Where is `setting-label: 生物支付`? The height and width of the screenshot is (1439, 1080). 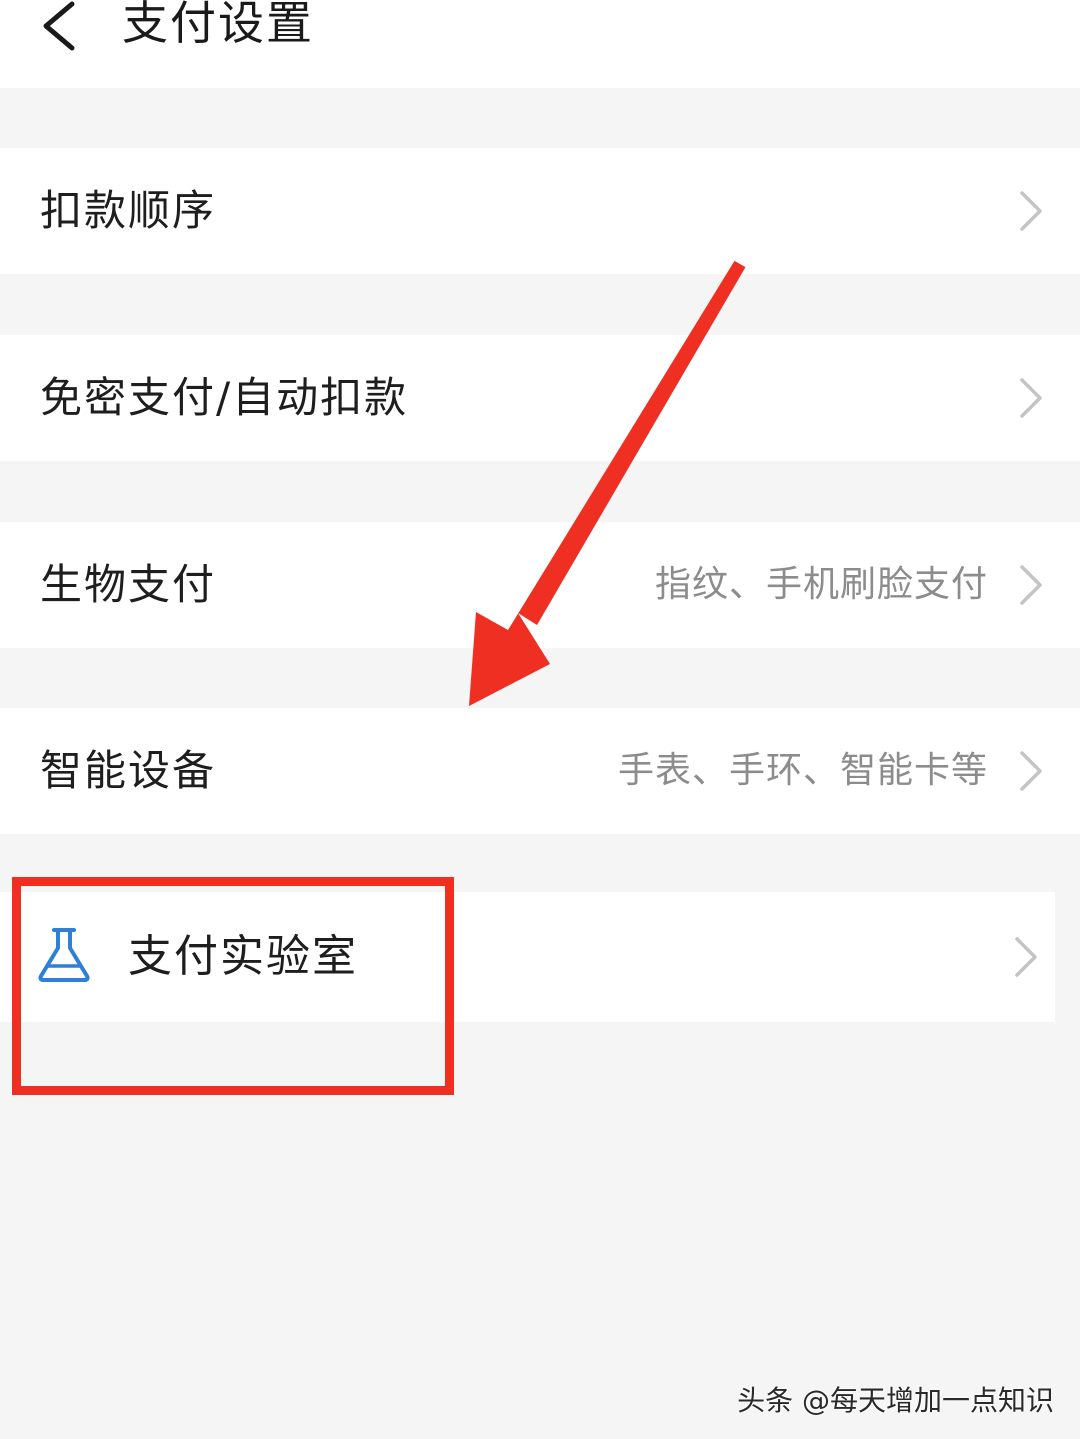
setting-label: 生物支付 is located at coordinates (128, 584).